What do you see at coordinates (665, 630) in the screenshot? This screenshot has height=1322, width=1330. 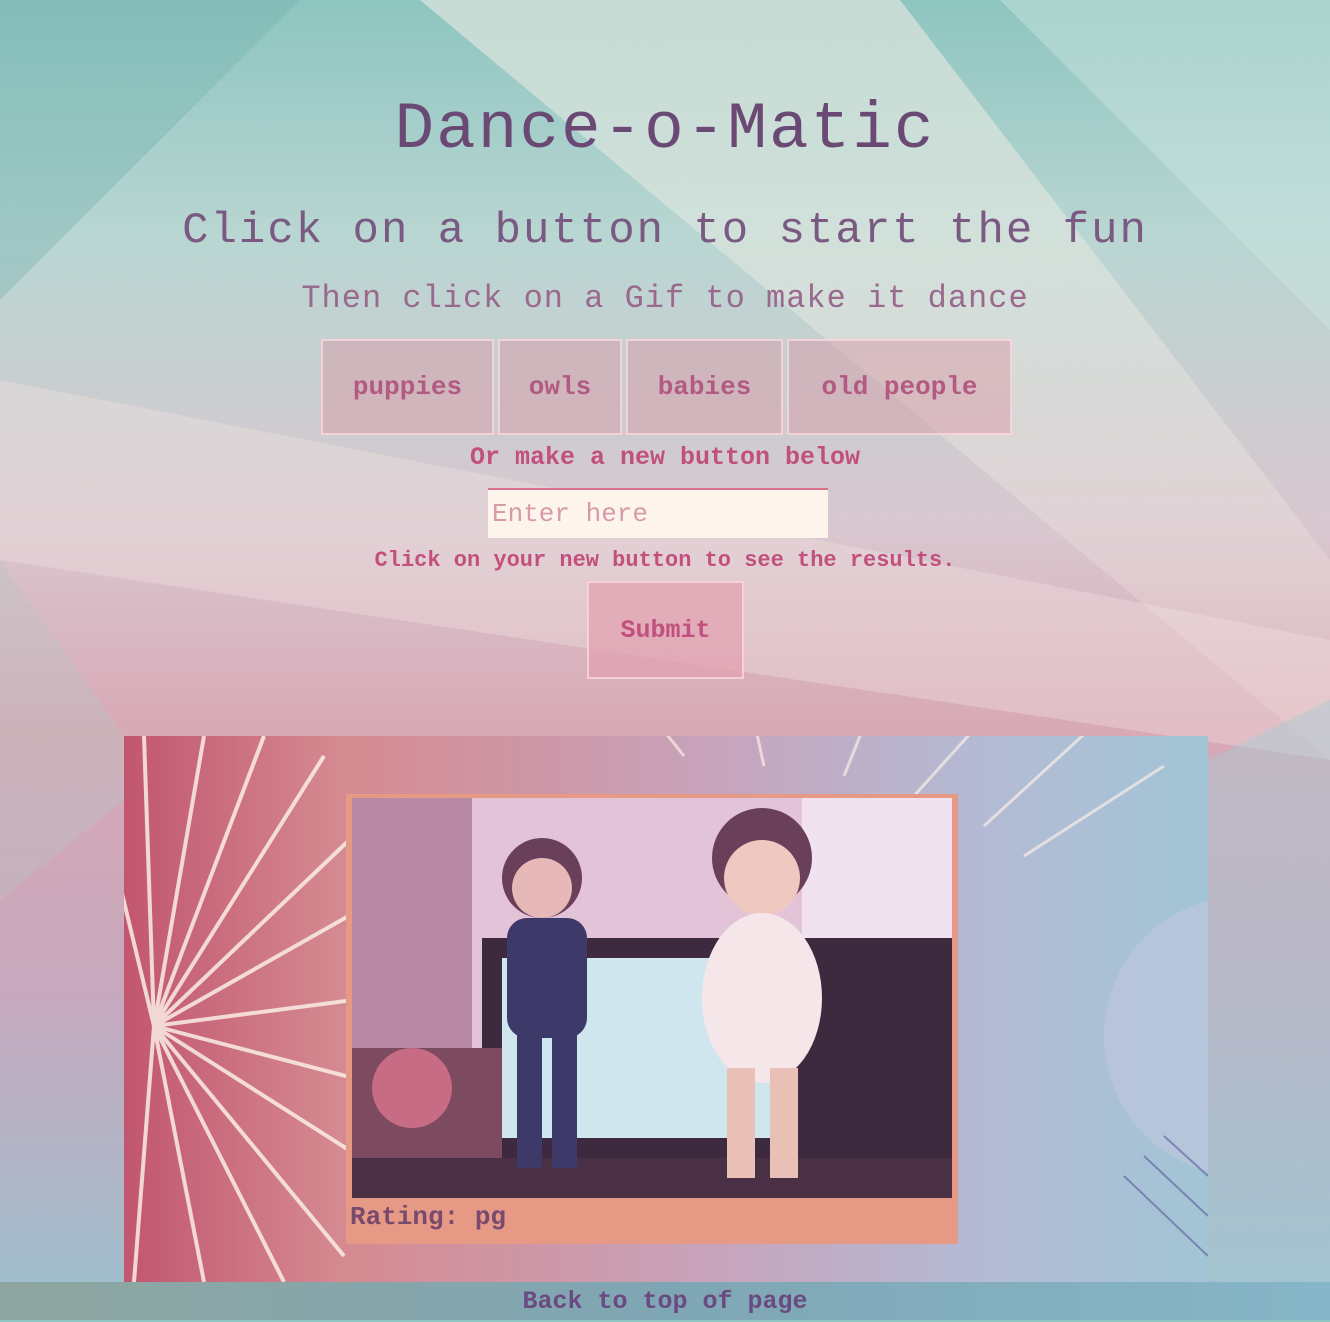 I see `submit-button: Submit` at bounding box center [665, 630].